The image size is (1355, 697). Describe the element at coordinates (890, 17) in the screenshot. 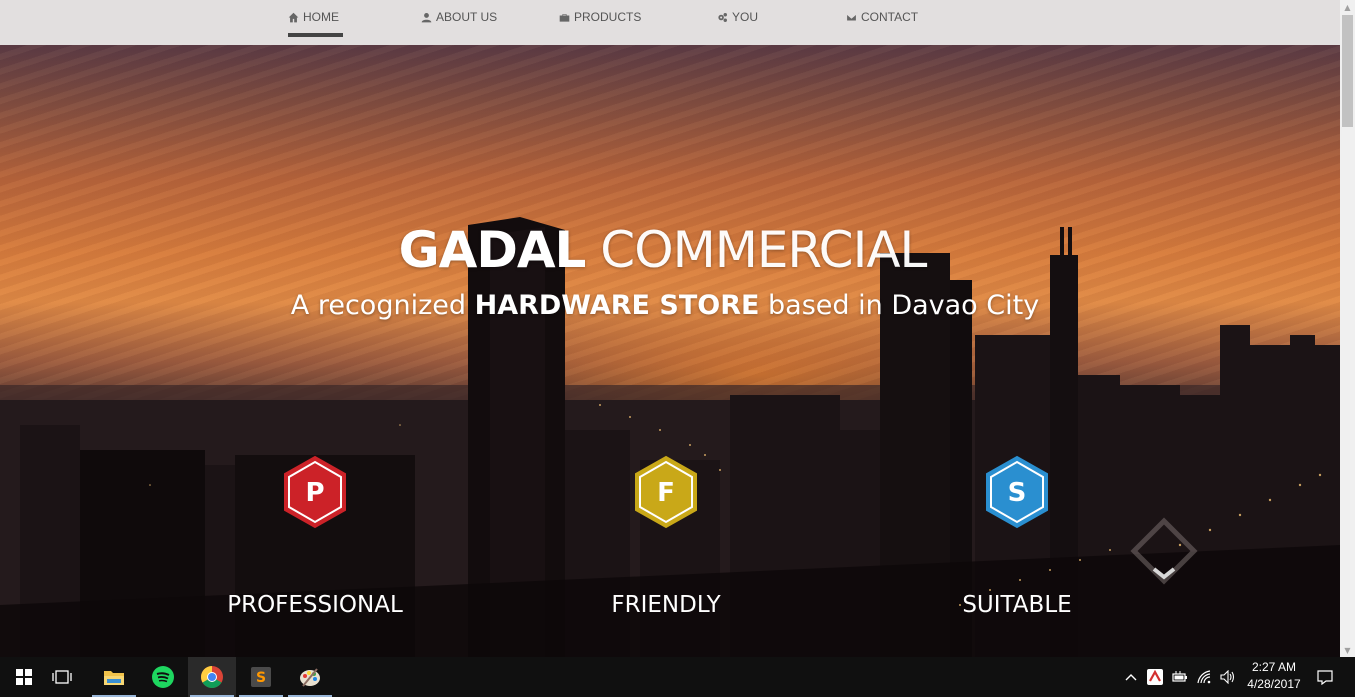

I see `nav-contact-label: CONTACT` at that location.